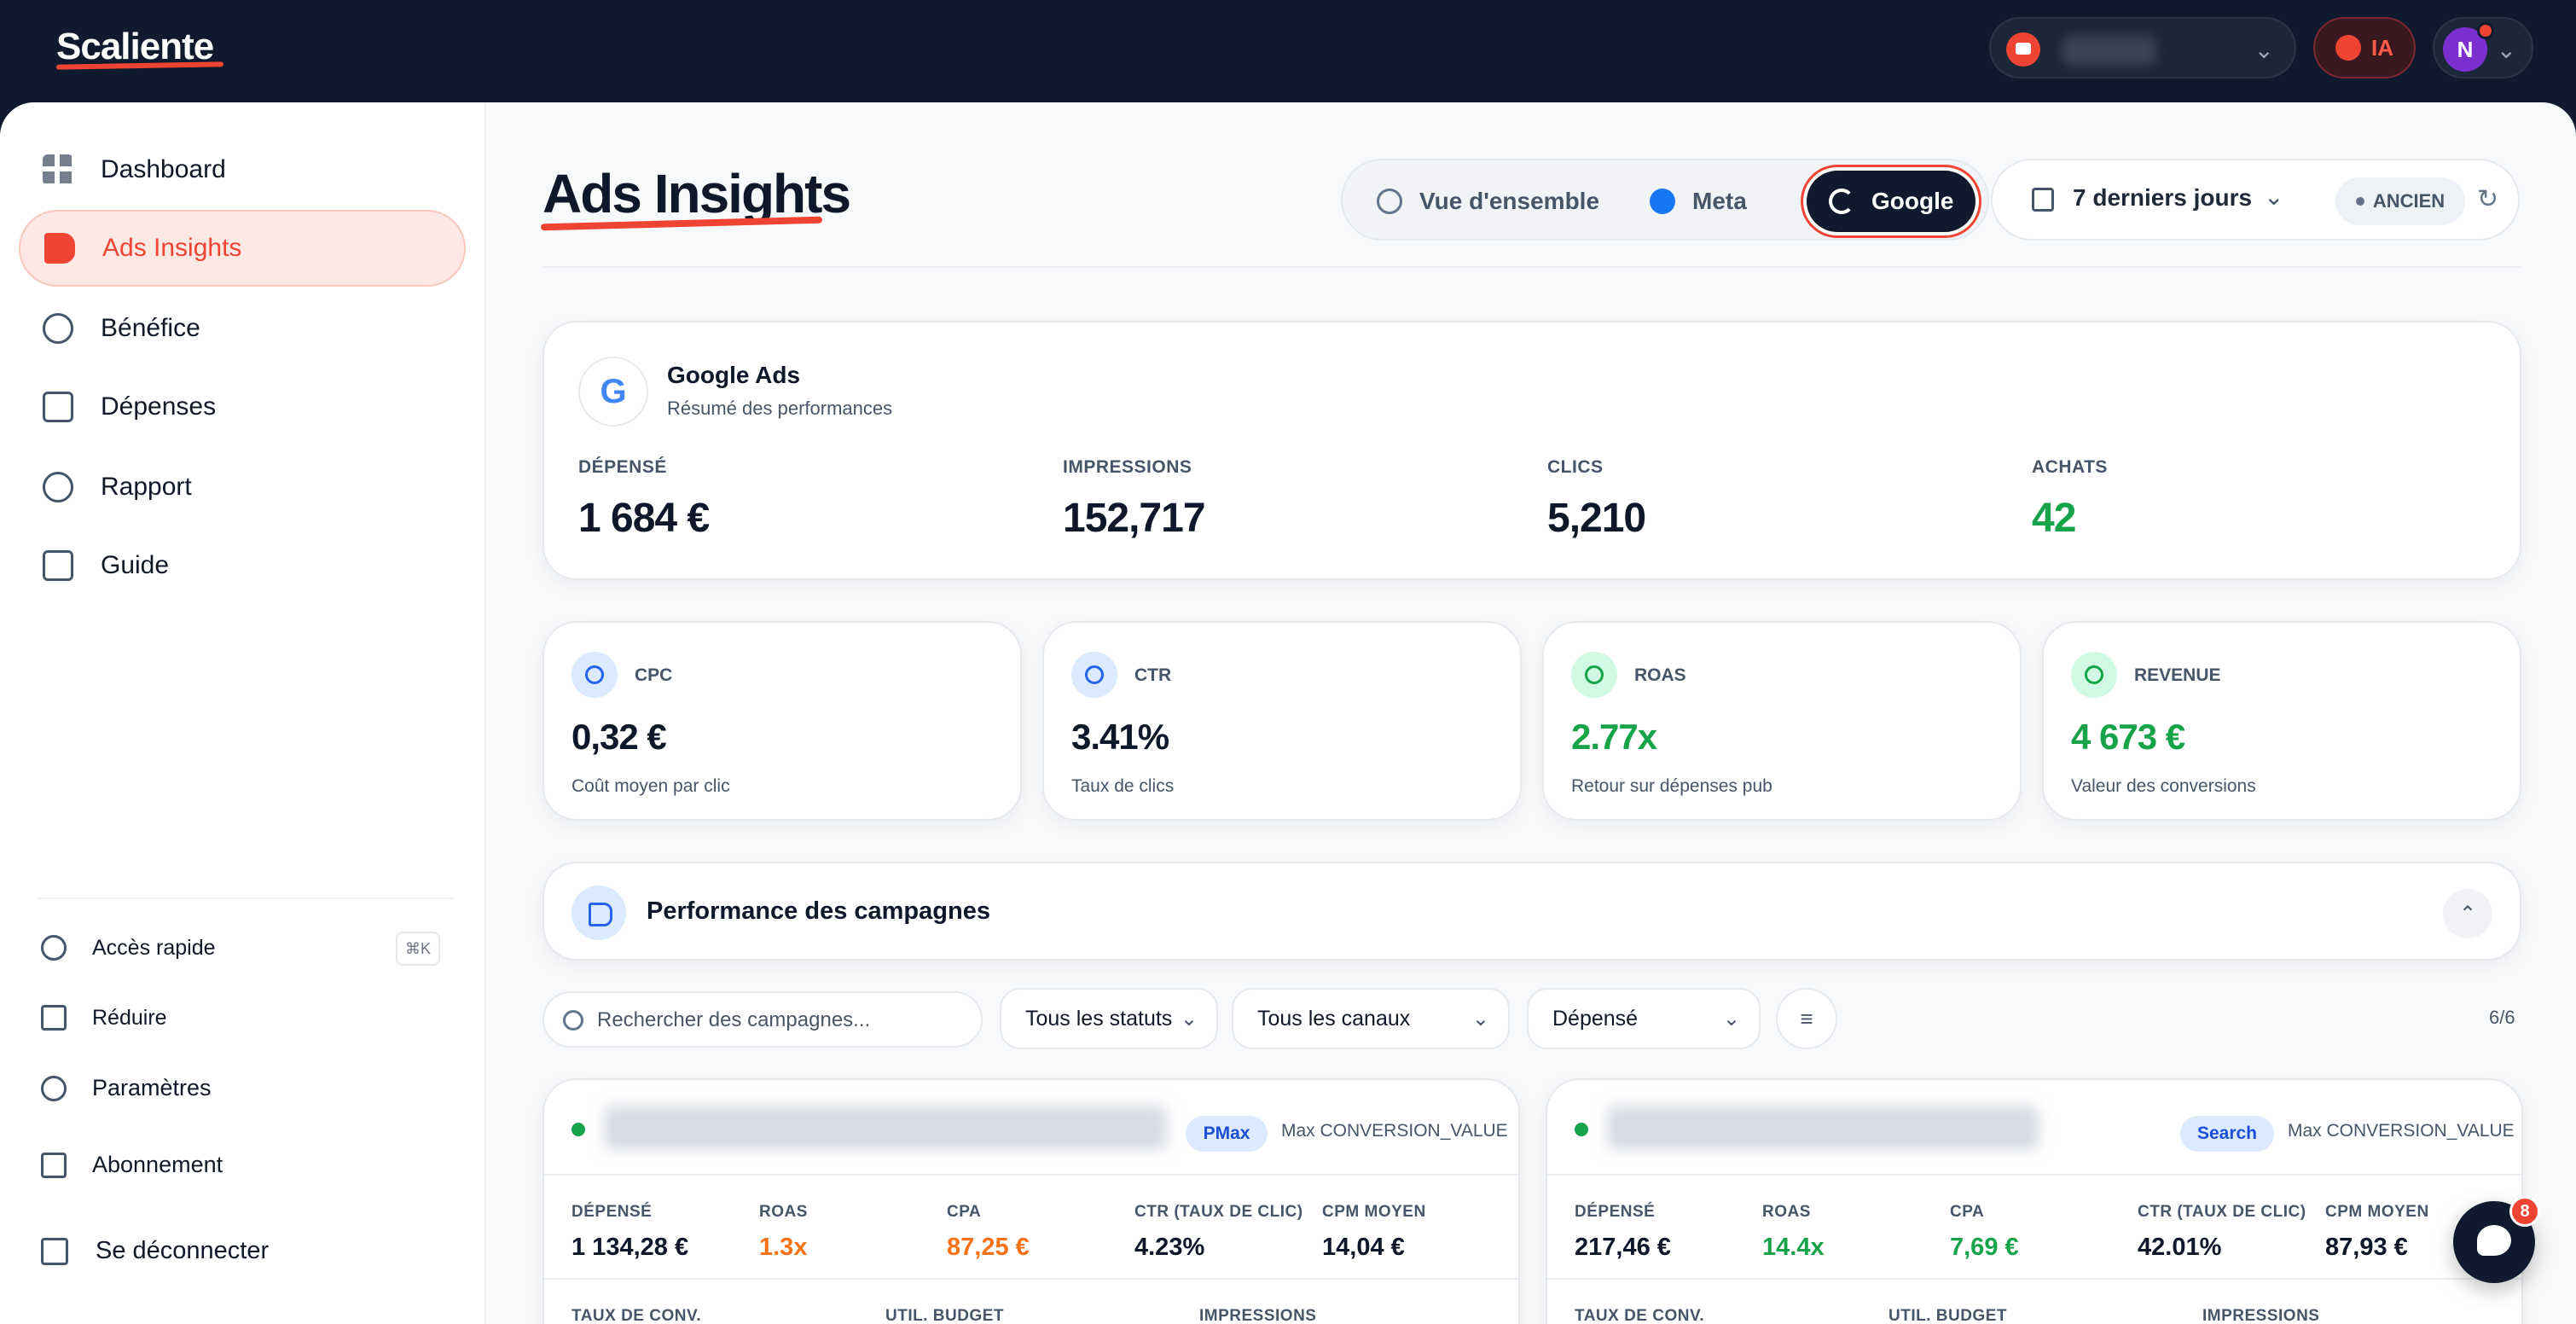  I want to click on campaign-stat: CTR (TAUX DE CLIC) 4.23%, so click(1218, 1232).